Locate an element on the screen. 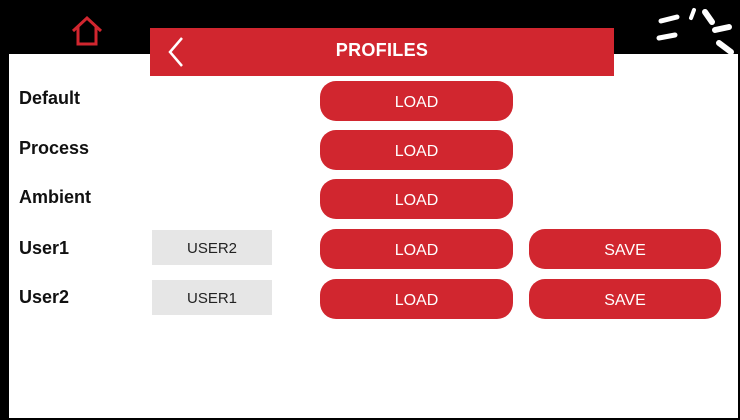 The width and height of the screenshot is (740, 420). load-button-user2: LOAD is located at coordinates (416, 299).